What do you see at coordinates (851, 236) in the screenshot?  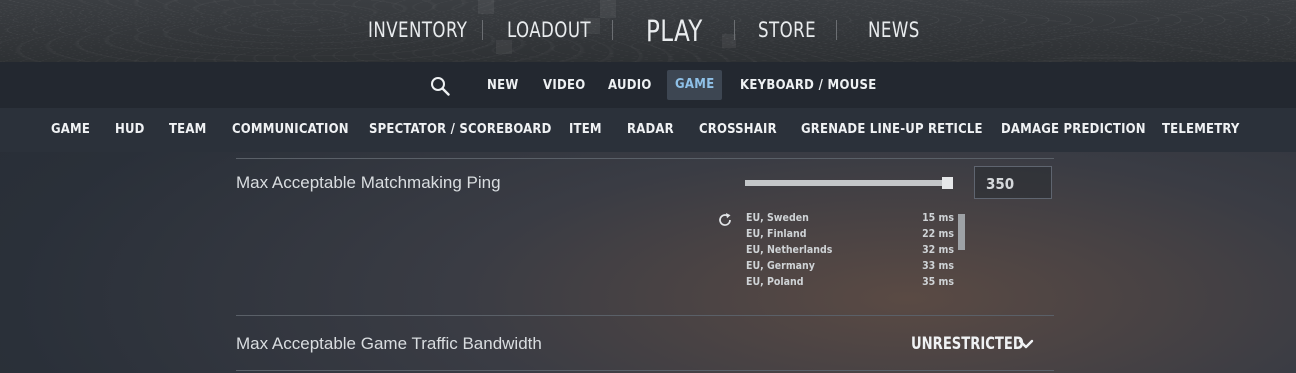 I see `server-row: EU, Finland 22 ms` at bounding box center [851, 236].